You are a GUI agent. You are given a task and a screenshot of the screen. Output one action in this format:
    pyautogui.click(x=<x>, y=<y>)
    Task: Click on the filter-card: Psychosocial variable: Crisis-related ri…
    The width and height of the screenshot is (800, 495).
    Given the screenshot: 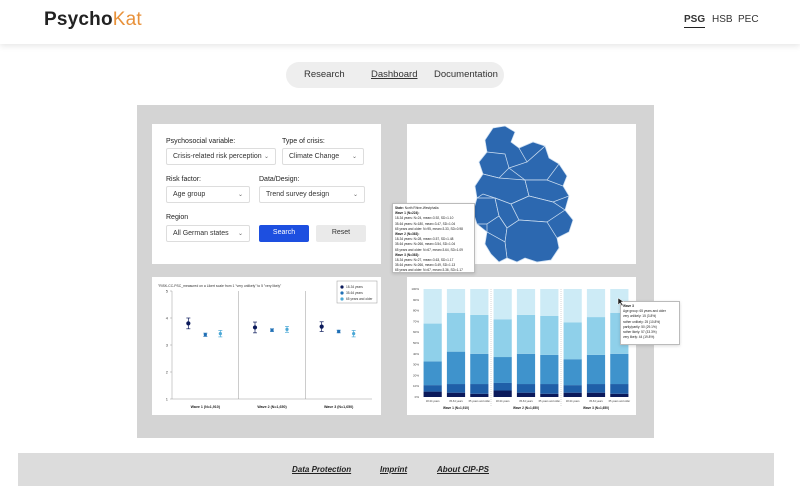 What is the action you would take?
    pyautogui.click(x=266, y=194)
    